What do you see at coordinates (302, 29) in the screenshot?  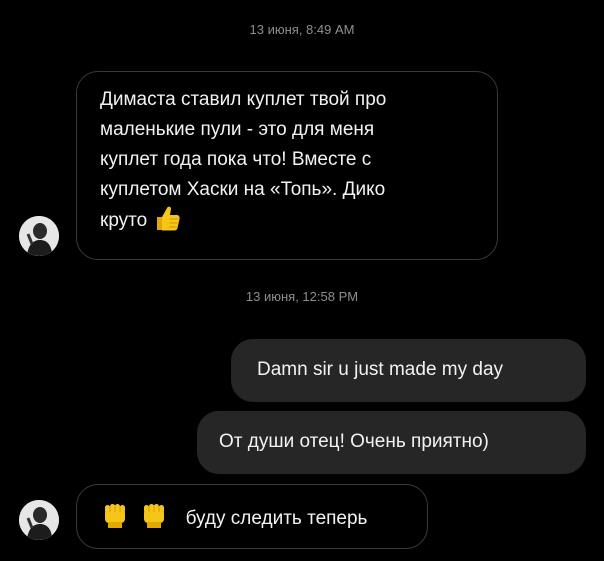 I see `timestamp-first: 13 июня, 8:49 AM` at bounding box center [302, 29].